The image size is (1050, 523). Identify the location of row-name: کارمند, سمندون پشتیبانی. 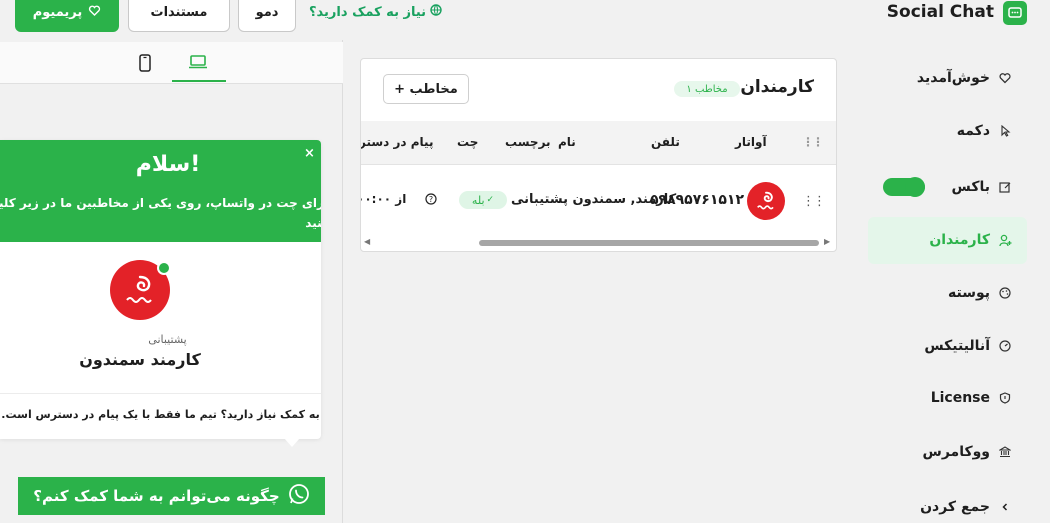
(593, 199).